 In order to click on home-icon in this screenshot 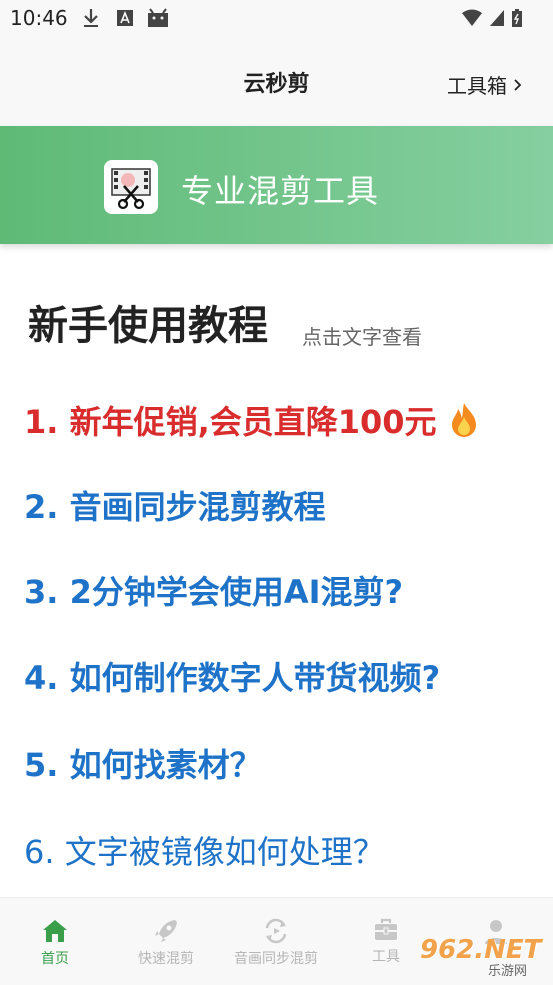, I will do `click(55, 931)`.